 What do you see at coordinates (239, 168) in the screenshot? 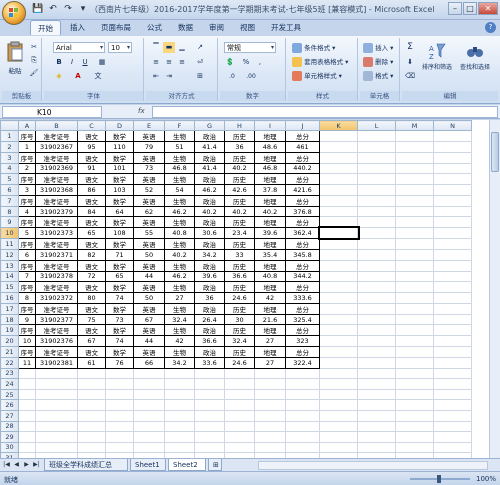
I see `cell: 40.2` at bounding box center [239, 168].